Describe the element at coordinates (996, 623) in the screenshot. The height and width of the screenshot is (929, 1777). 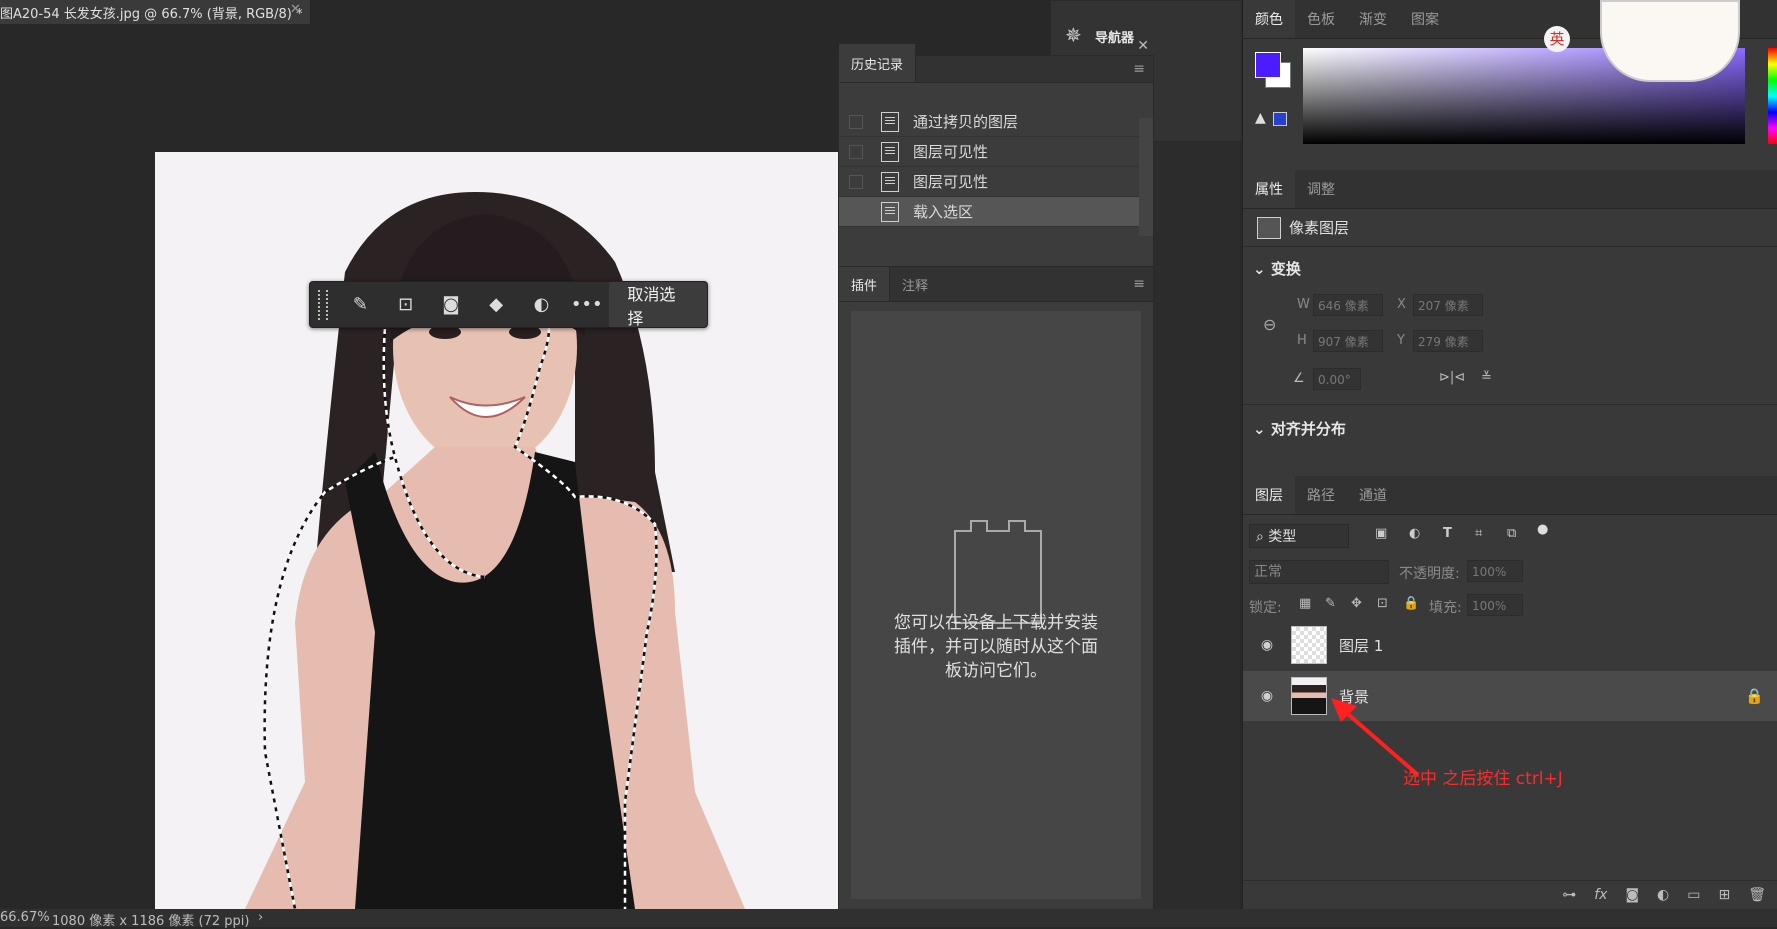
I see `plugins-message-line: 您可以在设备上下载并安装` at that location.